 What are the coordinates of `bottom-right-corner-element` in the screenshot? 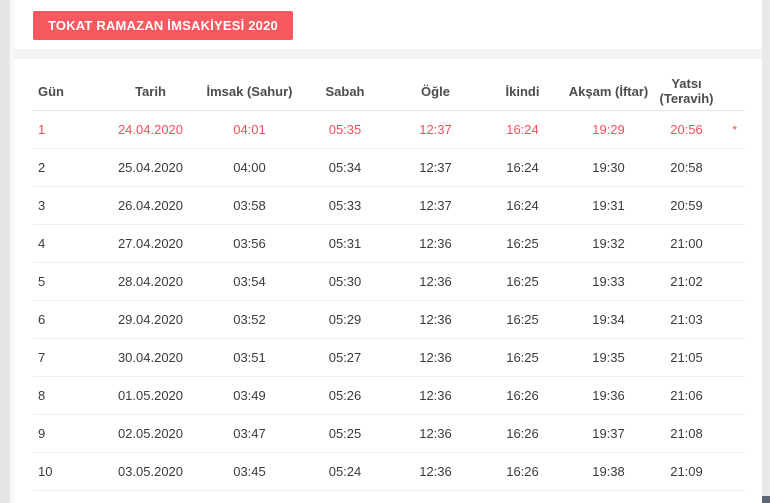 It's located at (766, 499).